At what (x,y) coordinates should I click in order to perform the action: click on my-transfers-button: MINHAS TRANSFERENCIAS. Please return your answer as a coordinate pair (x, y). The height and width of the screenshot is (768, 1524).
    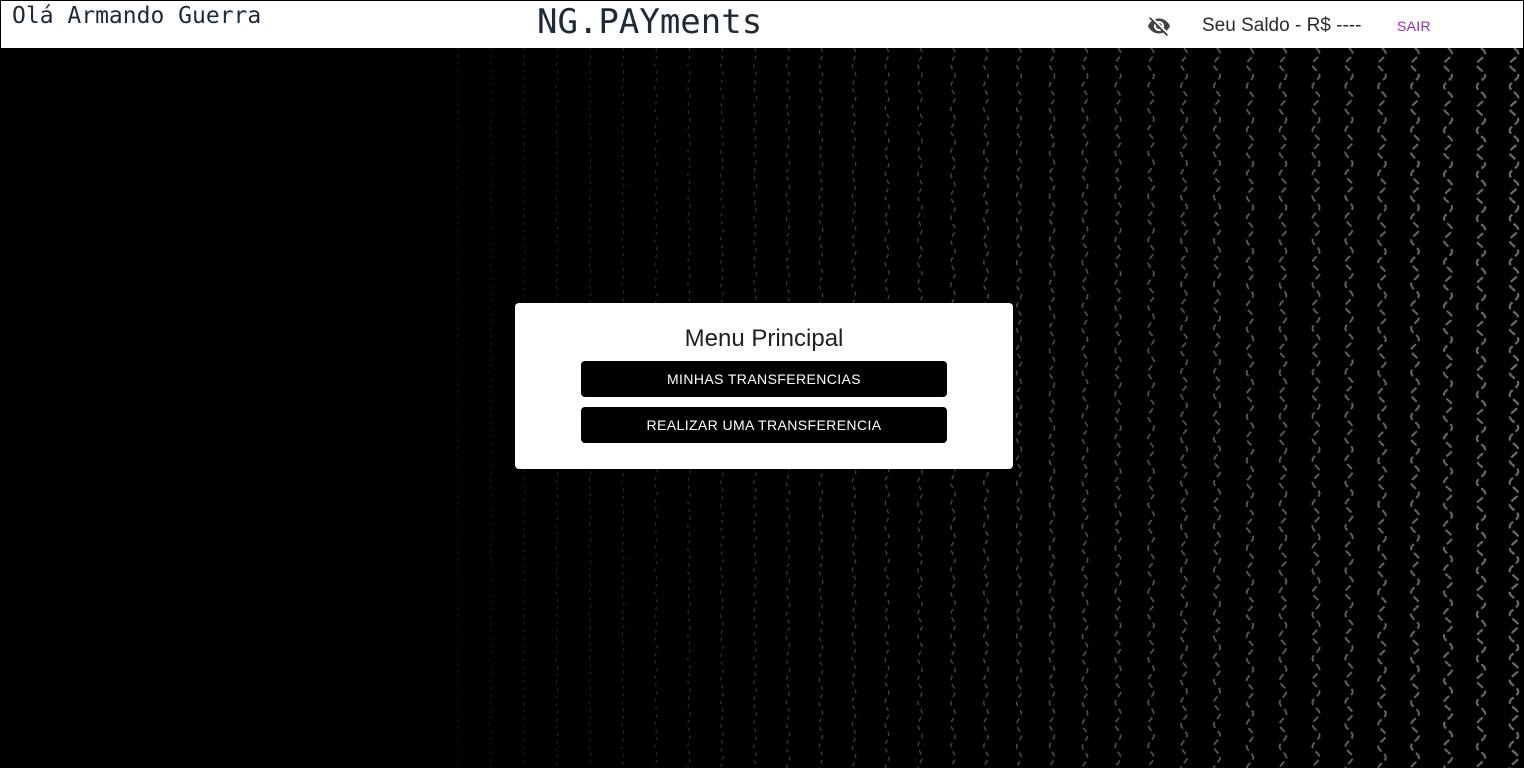
    Looking at the image, I should click on (764, 379).